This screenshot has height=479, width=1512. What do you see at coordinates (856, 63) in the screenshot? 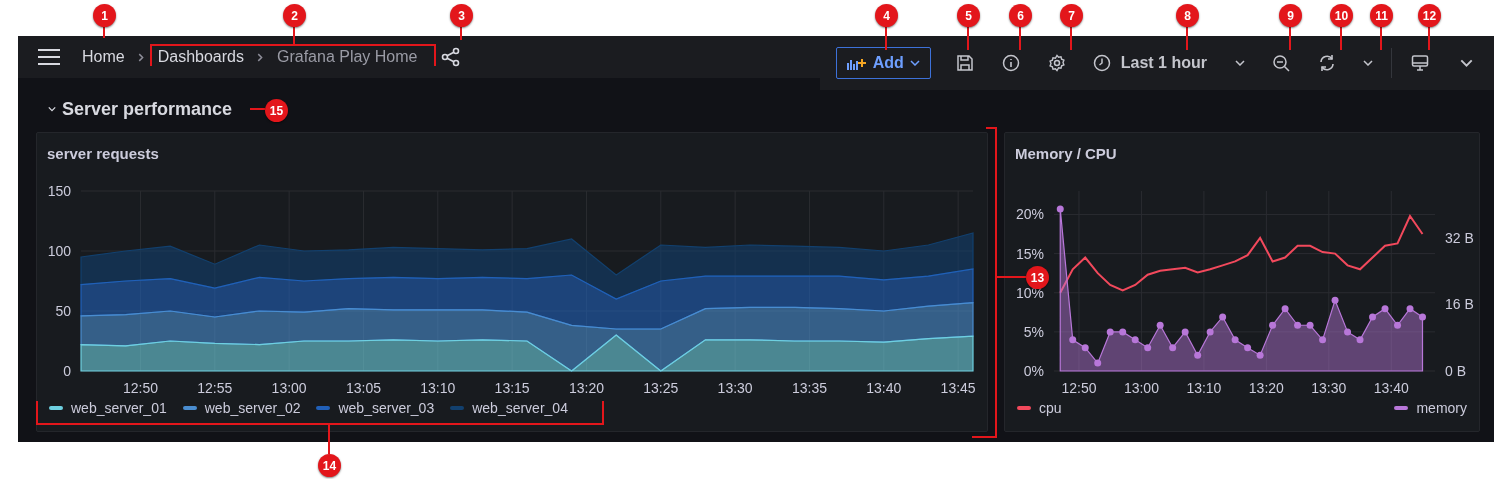
I see `bar-chart-icon` at bounding box center [856, 63].